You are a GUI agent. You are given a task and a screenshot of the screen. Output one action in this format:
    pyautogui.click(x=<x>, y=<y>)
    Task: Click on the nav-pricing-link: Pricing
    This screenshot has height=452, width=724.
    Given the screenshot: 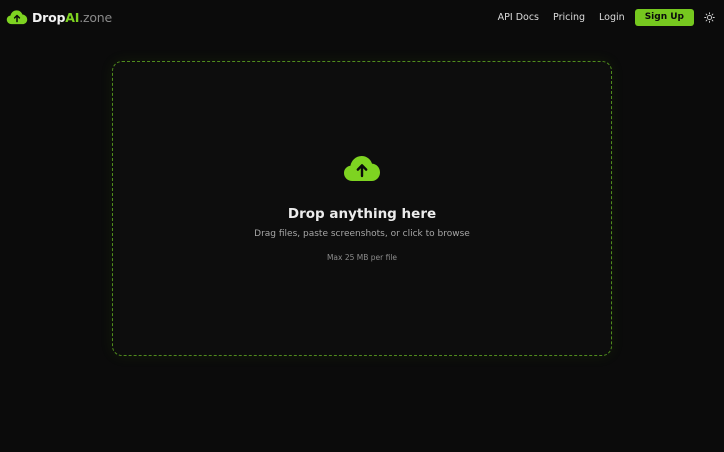 What is the action you would take?
    pyautogui.click(x=569, y=17)
    